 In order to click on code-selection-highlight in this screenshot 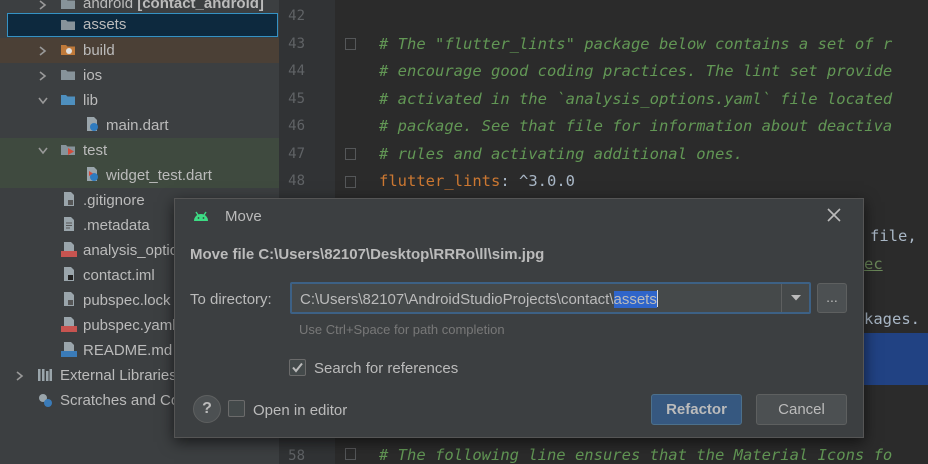, I will do `click(896, 359)`.